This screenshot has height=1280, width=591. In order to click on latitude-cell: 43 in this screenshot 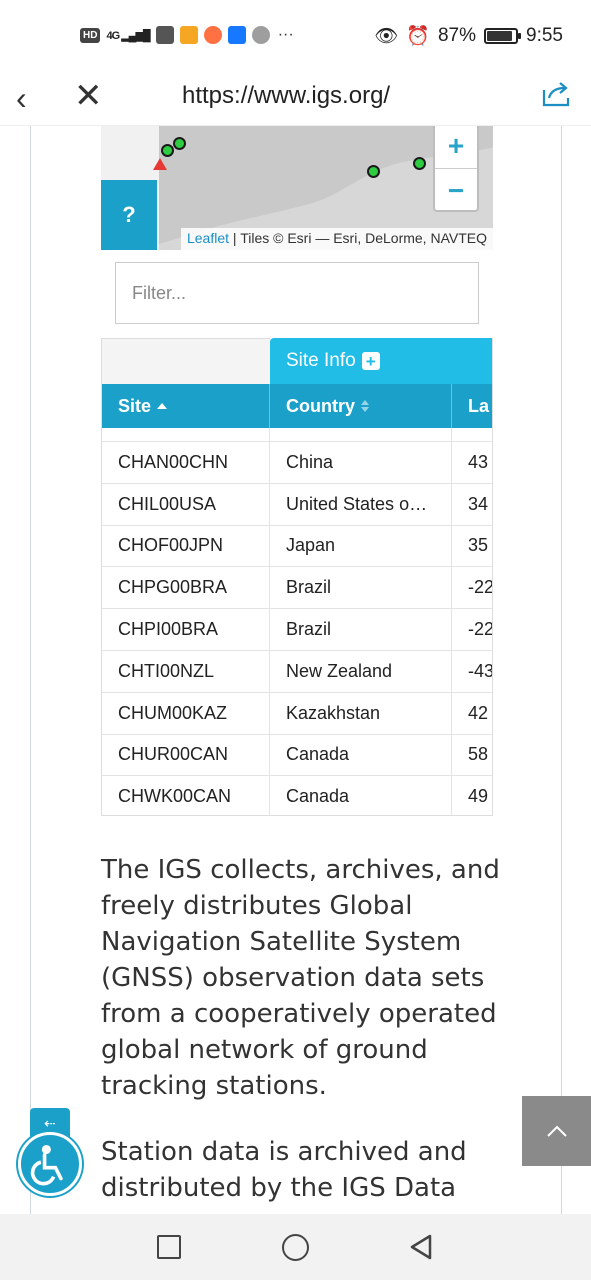, I will do `click(478, 461)`.